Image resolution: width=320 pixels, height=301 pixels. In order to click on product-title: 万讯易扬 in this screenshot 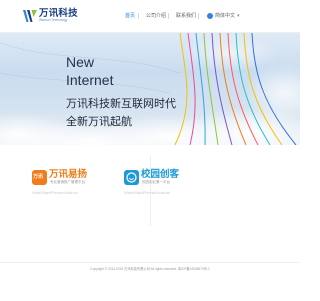, I will do `click(68, 174)`.